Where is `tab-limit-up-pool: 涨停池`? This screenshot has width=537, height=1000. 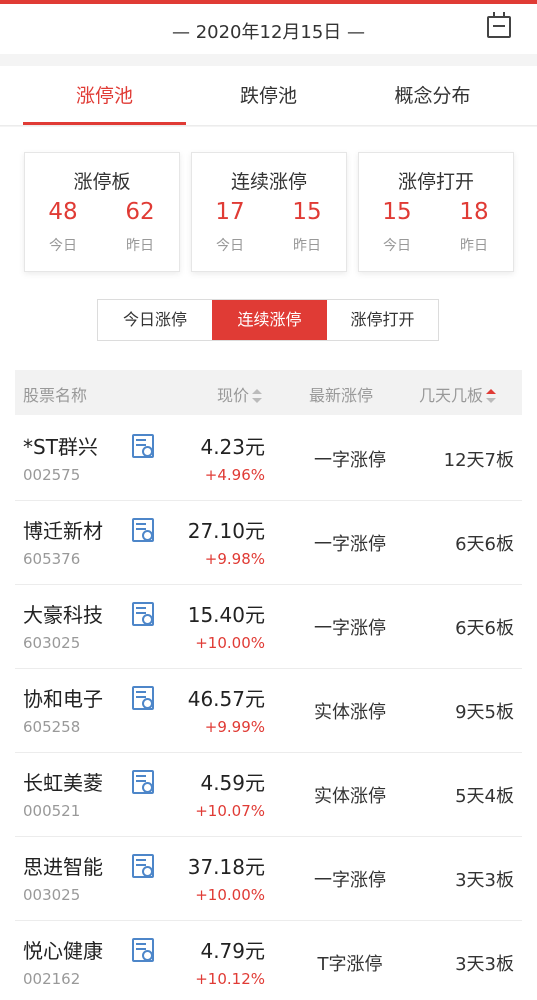 tab-limit-up-pool: 涨停池 is located at coordinates (104, 96).